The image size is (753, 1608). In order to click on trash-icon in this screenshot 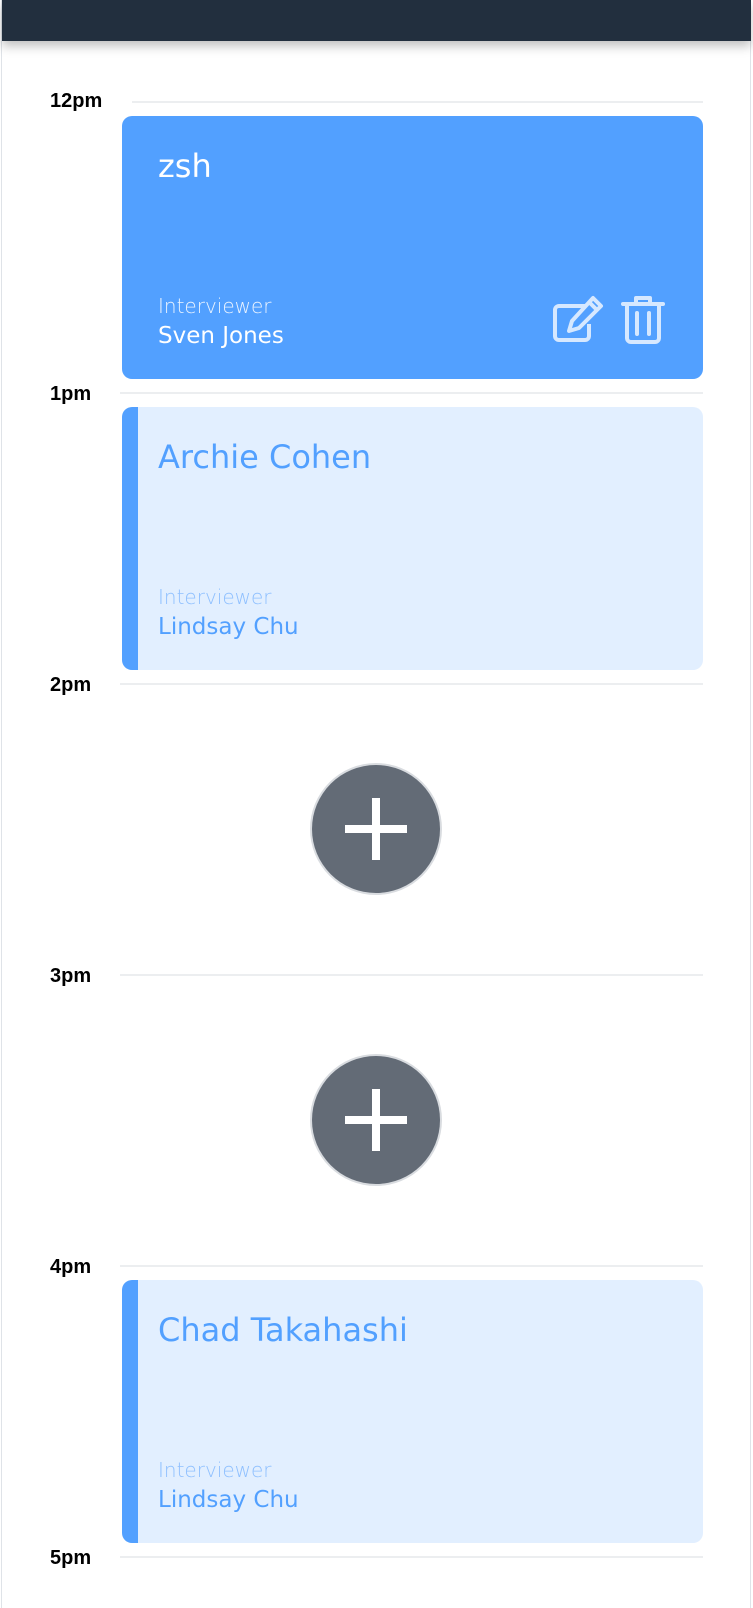, I will do `click(643, 320)`.